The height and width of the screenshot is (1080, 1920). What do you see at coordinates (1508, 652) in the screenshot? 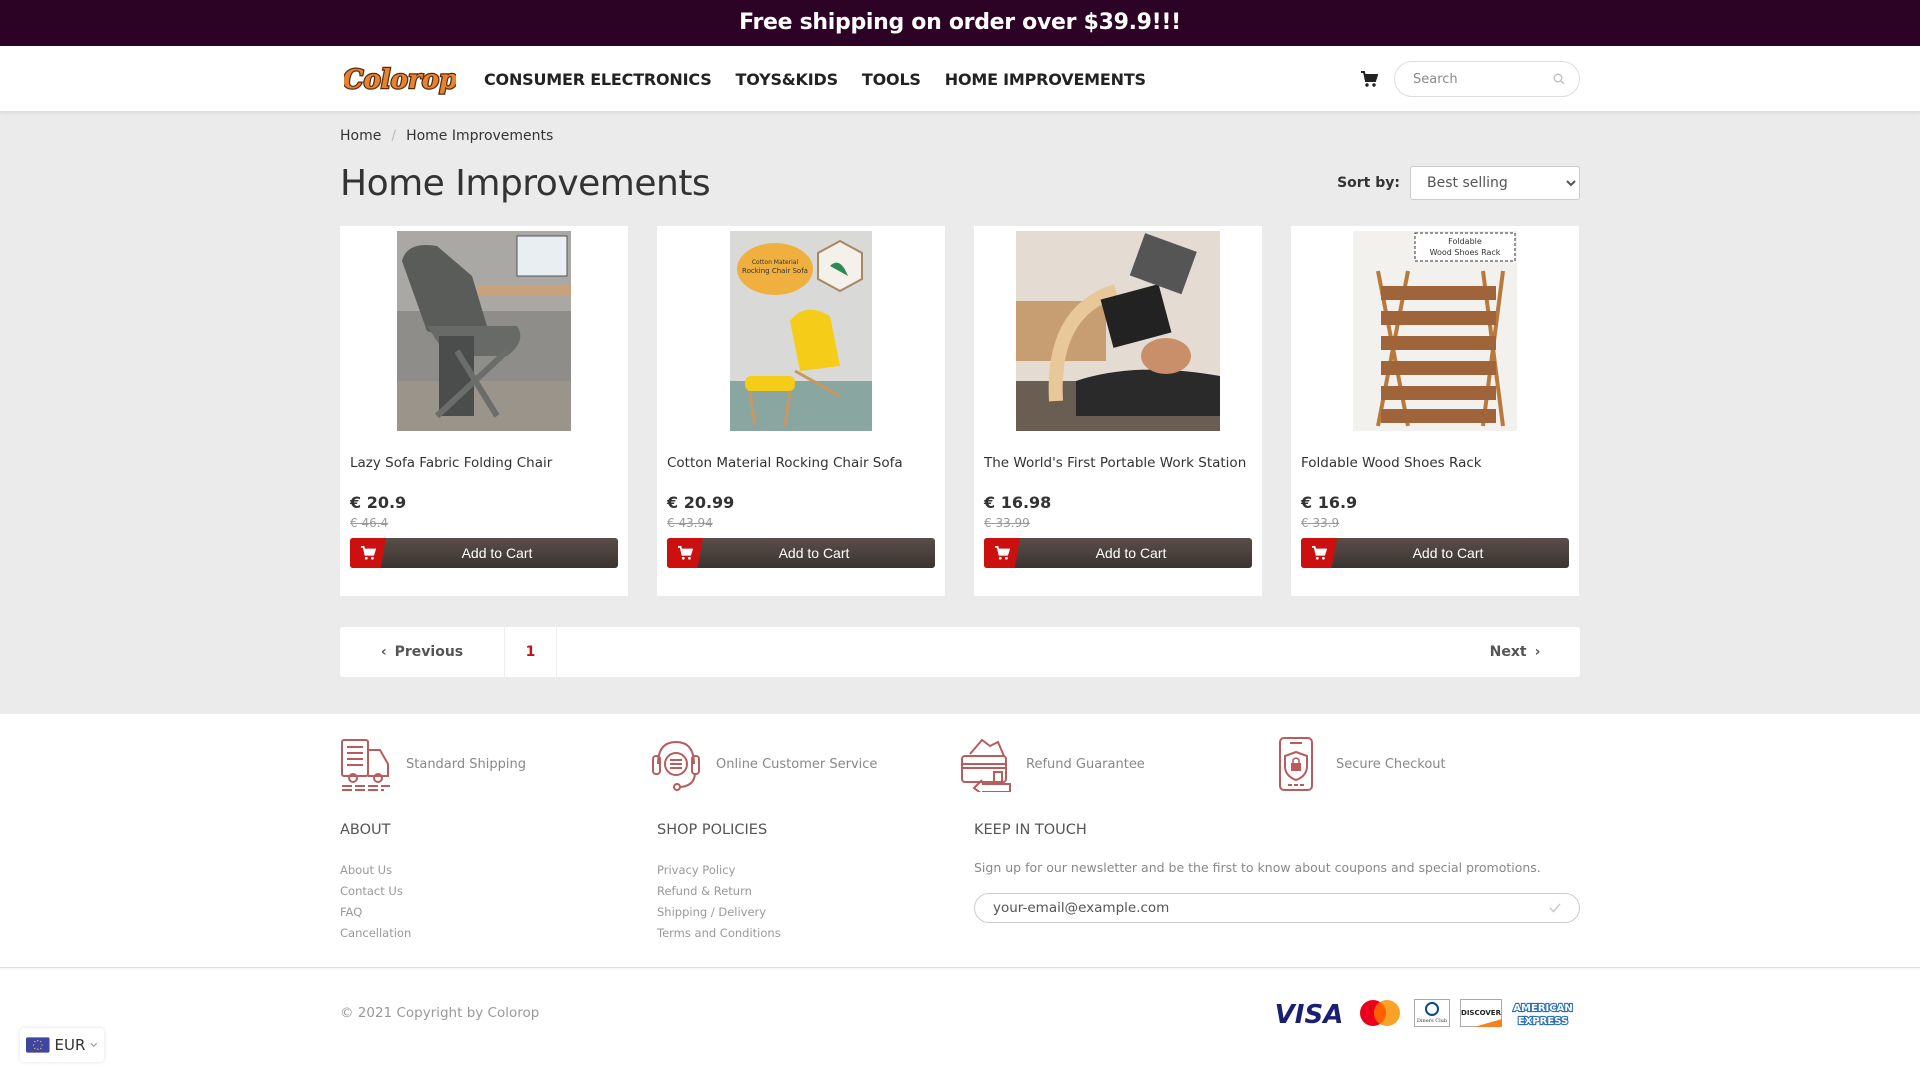
I see `next-label: Next` at bounding box center [1508, 652].